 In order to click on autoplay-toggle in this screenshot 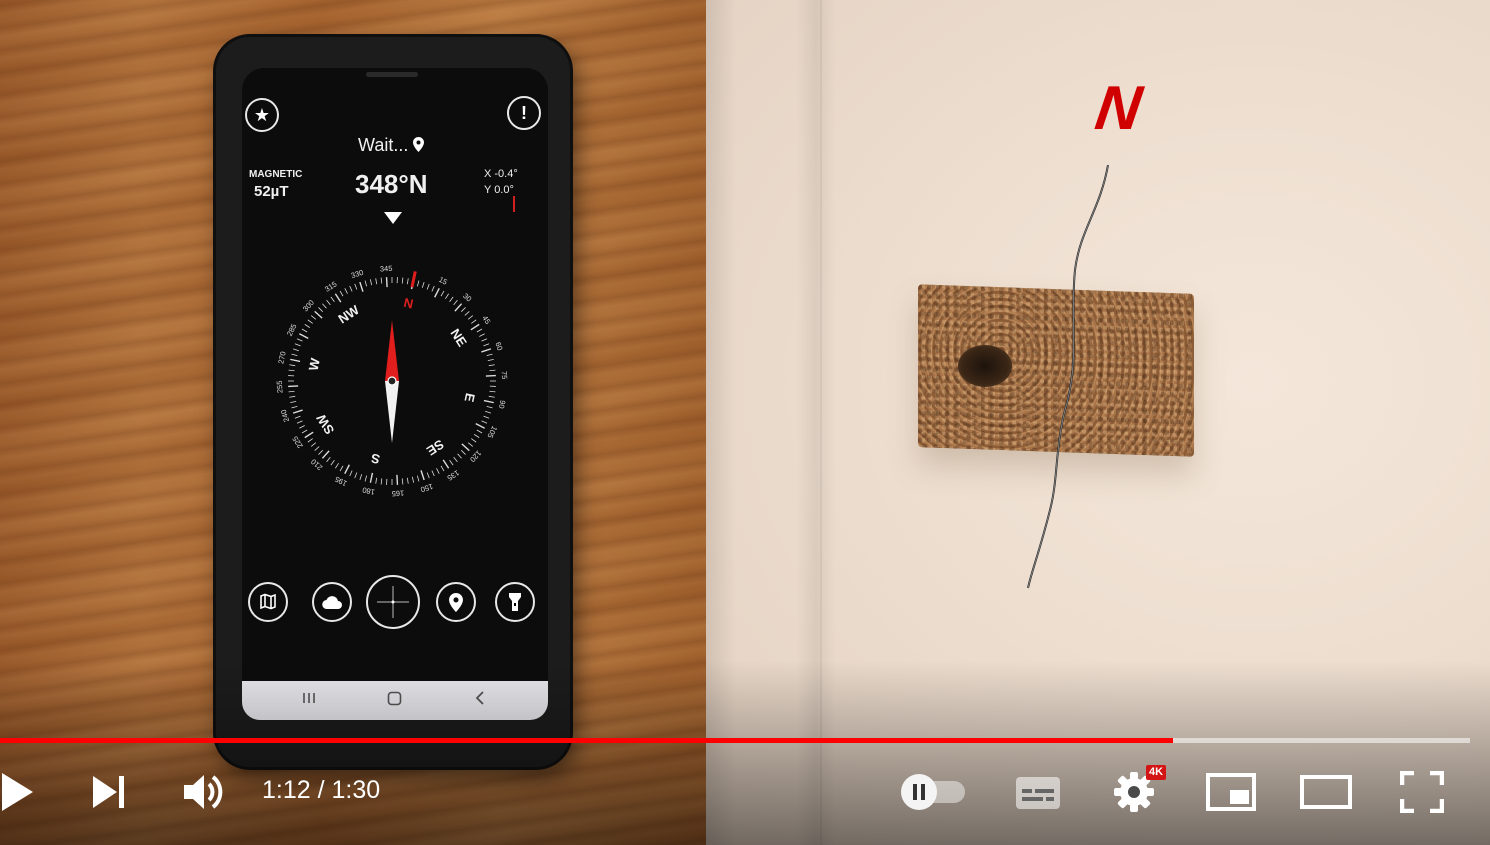, I will do `click(933, 792)`.